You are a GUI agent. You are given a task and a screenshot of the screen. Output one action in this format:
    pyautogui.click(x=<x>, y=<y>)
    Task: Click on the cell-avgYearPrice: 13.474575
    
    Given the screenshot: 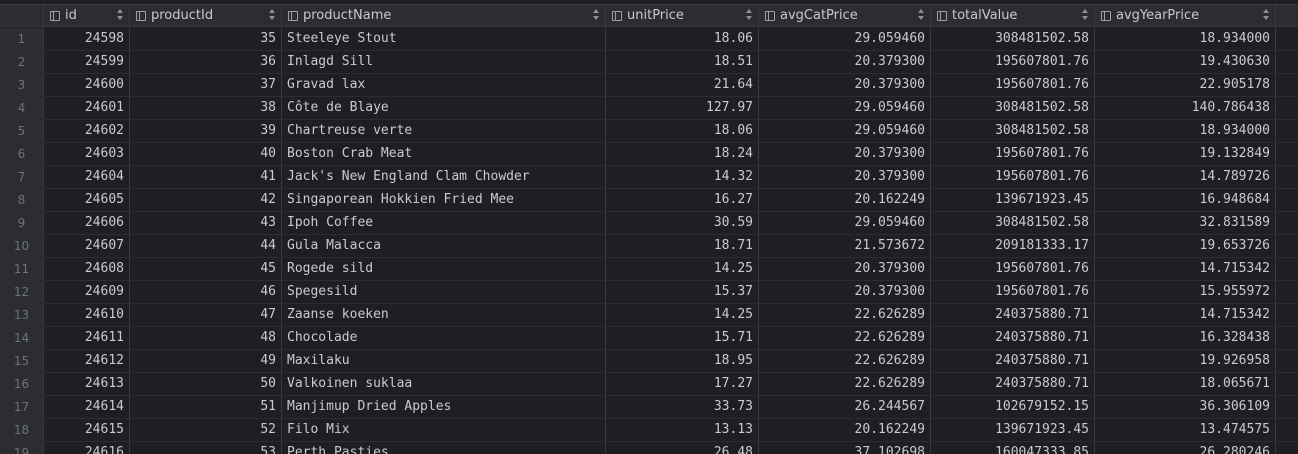 What is the action you would take?
    pyautogui.click(x=1185, y=430)
    